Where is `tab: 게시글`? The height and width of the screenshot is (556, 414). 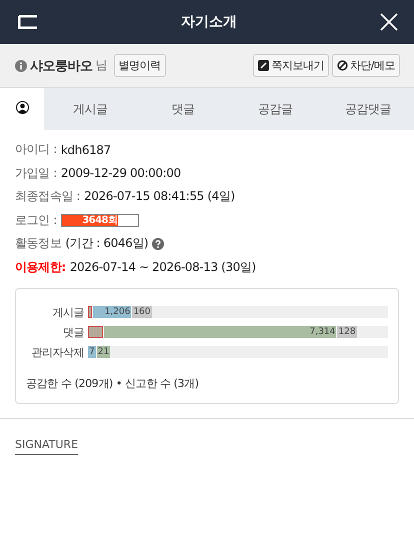
tab: 게시글 is located at coordinates (90, 109).